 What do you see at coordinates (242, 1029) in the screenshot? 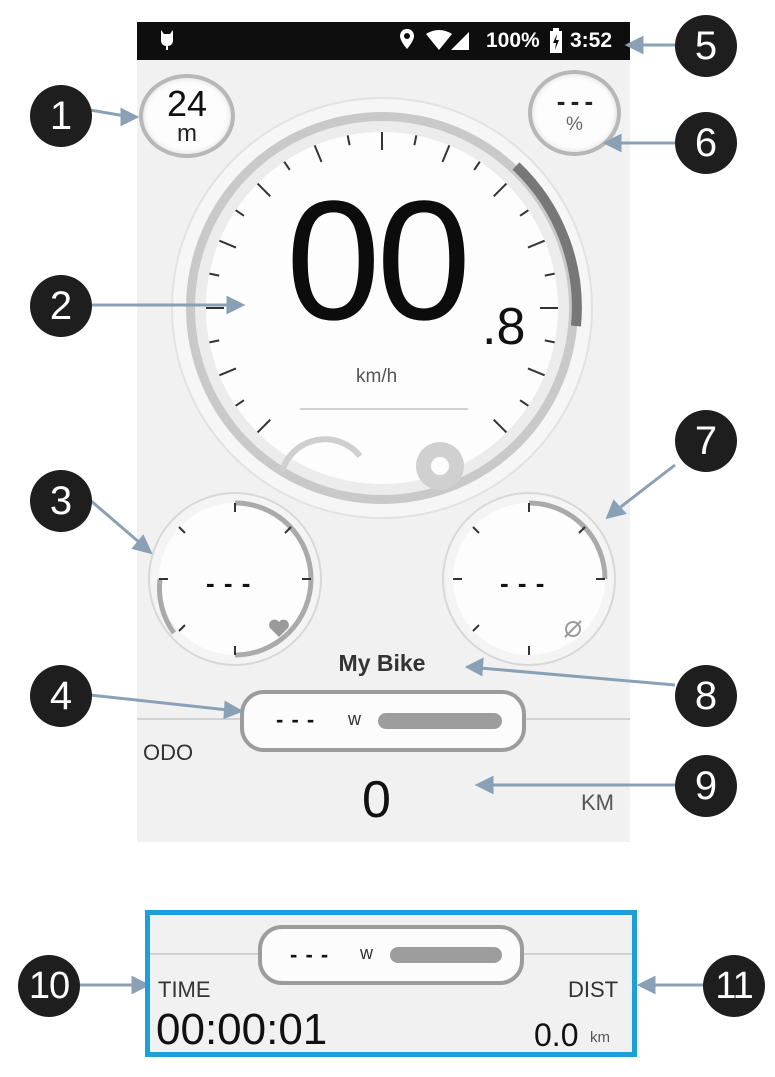
I see `time-value: 00:00:01` at bounding box center [242, 1029].